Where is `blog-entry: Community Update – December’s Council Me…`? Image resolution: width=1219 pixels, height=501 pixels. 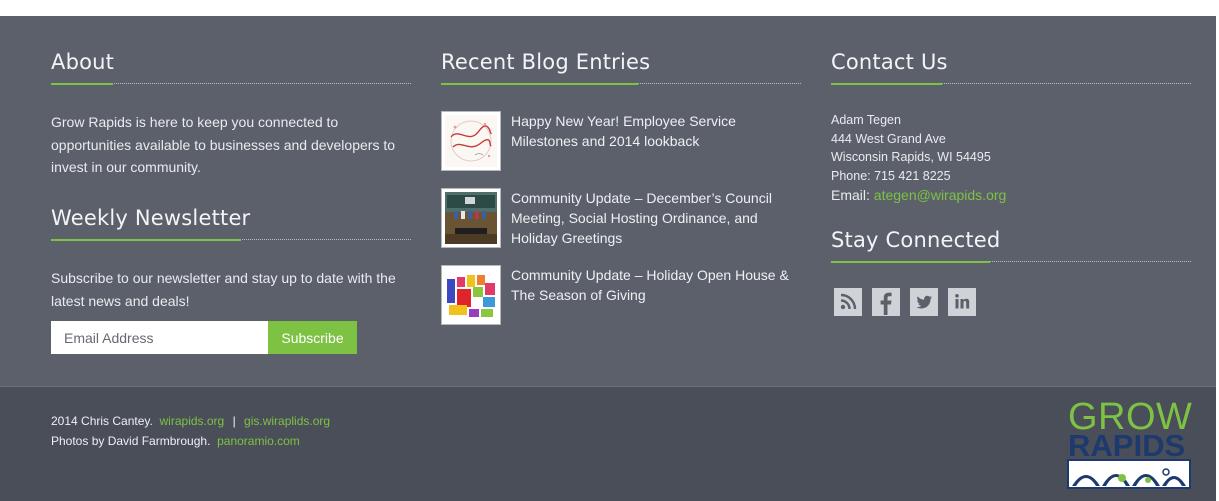 blog-entry: Community Update – December’s Council Me… is located at coordinates (621, 218).